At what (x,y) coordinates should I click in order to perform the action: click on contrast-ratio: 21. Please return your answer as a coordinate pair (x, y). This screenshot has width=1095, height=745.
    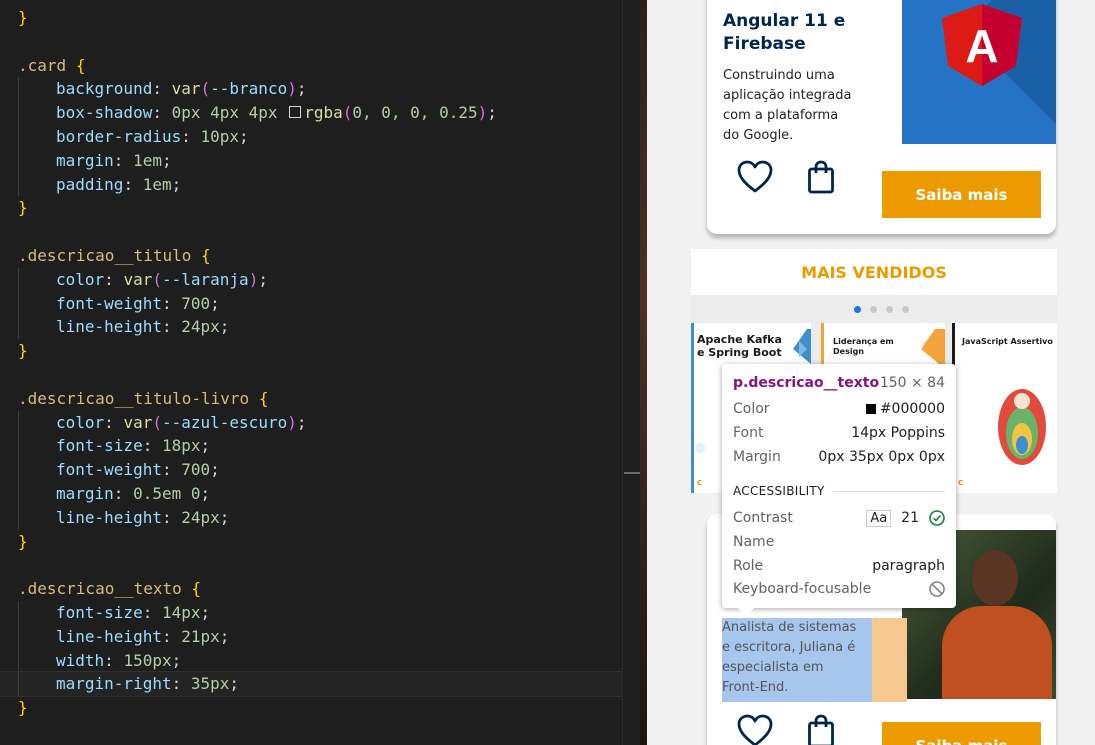
    Looking at the image, I should click on (910, 518).